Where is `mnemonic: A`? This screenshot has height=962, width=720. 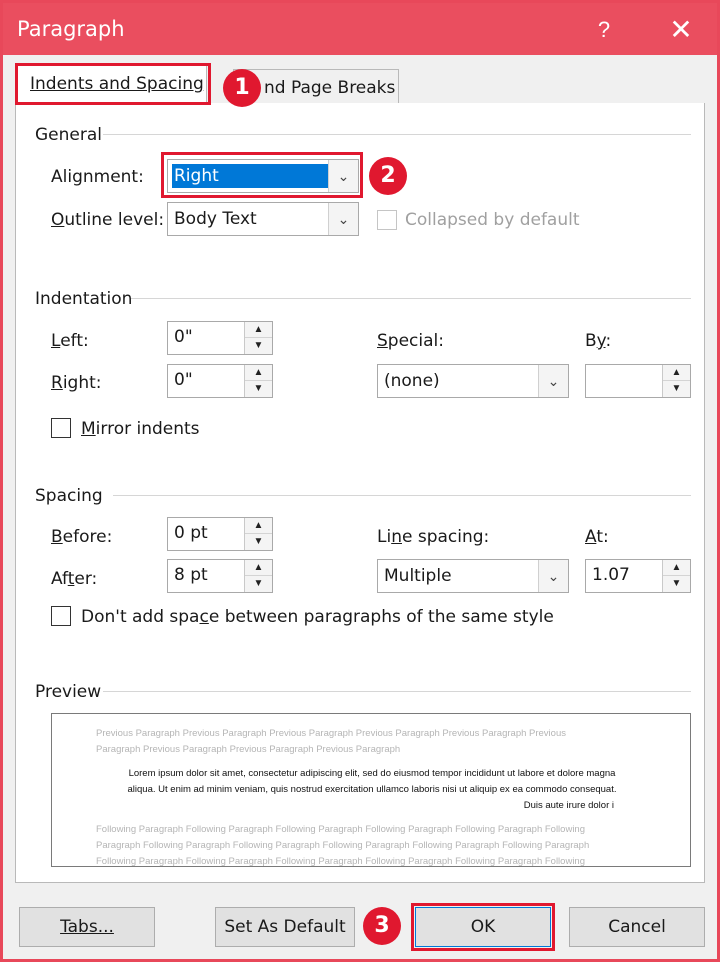 mnemonic: A is located at coordinates (591, 537).